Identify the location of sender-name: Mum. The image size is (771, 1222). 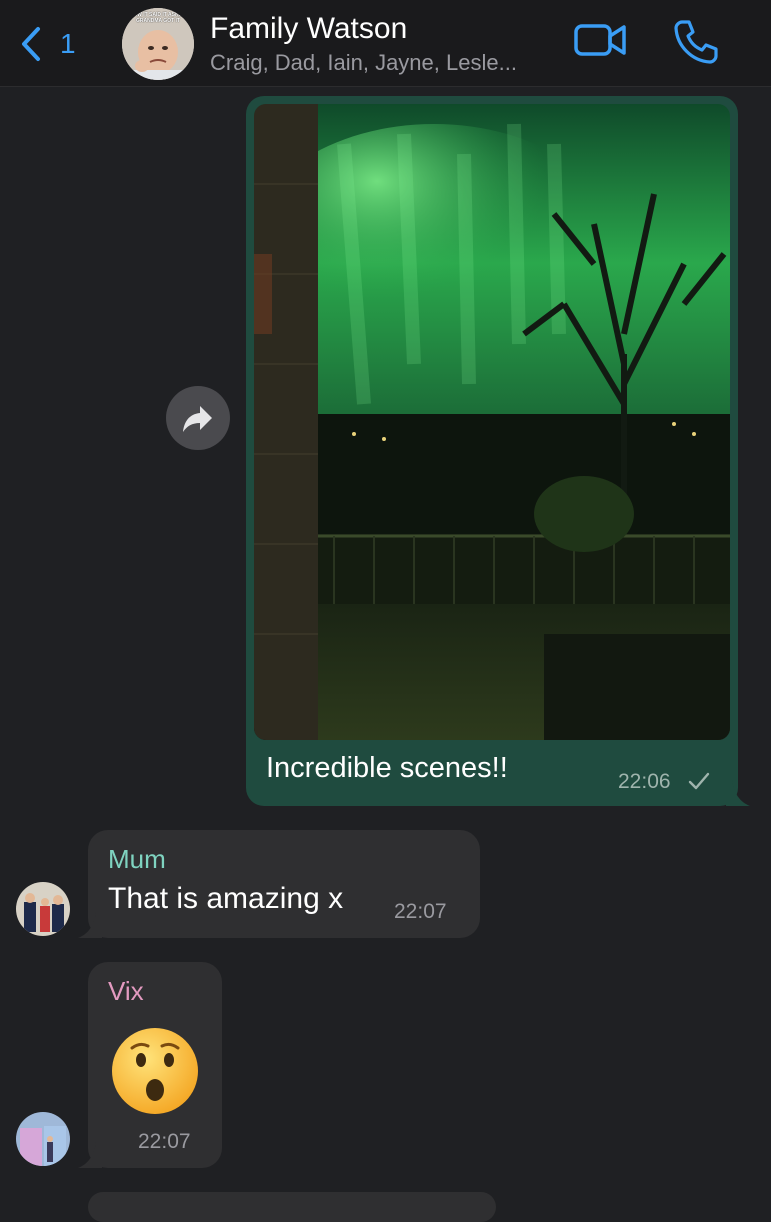
(137, 859).